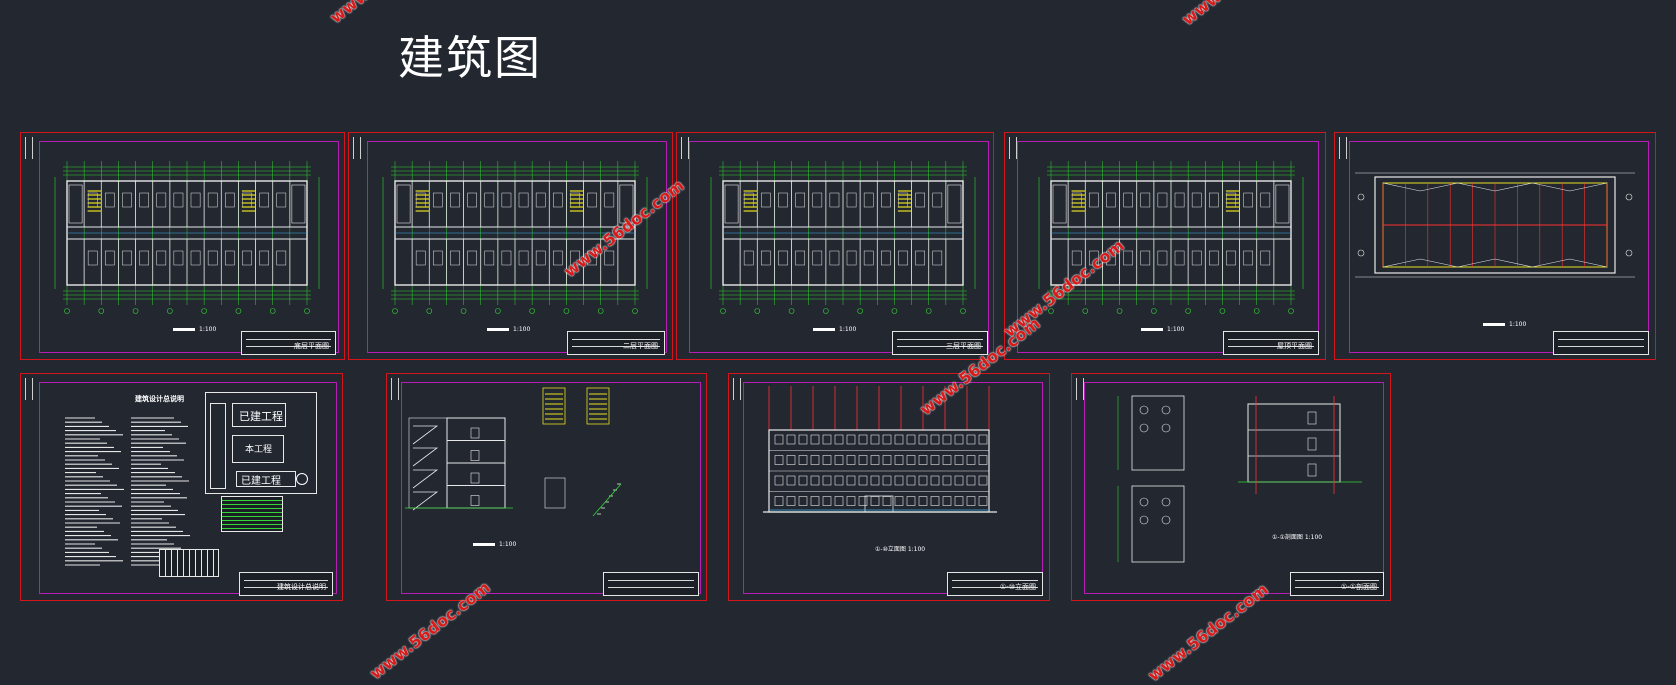 This screenshot has width=1676, height=685. I want to click on drawing-sheet-ground-floor-plan: 1:100 底层平面图, so click(182, 246).